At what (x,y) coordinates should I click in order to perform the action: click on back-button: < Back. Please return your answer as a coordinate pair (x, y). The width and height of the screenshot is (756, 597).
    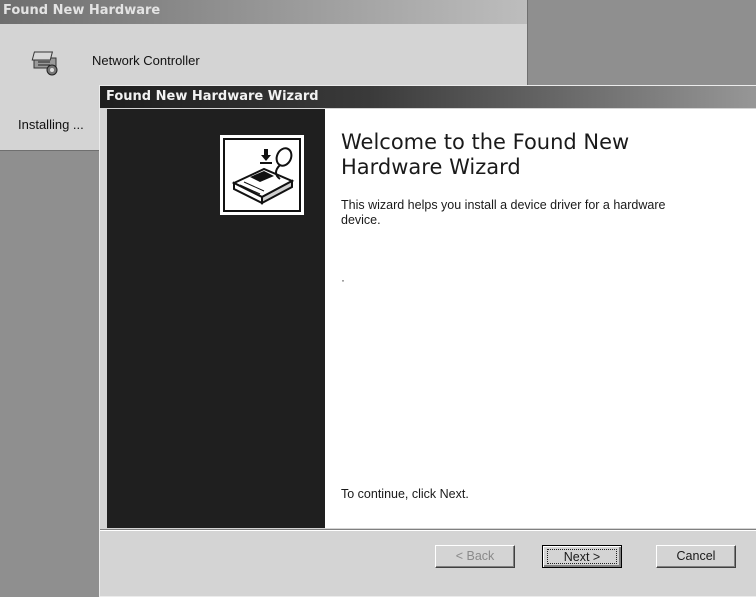
    Looking at the image, I should click on (475, 556).